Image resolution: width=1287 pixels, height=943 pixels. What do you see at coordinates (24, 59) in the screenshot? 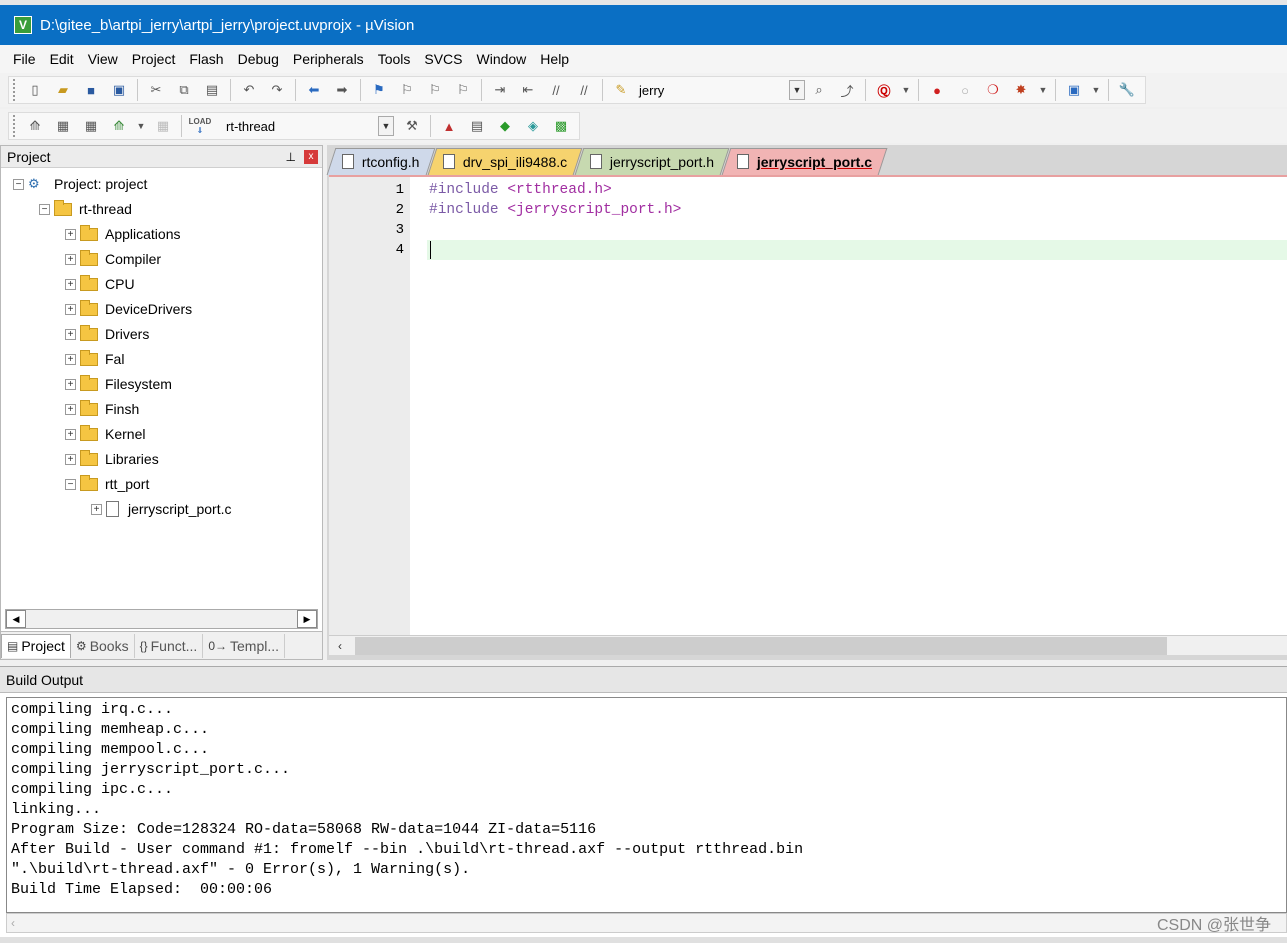
I see `menu-file: File` at bounding box center [24, 59].